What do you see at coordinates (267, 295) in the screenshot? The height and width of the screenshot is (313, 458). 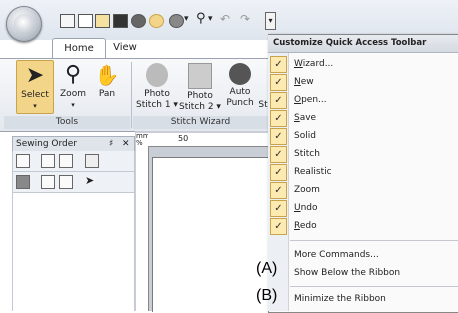 I see `callout-b: (B)` at bounding box center [267, 295].